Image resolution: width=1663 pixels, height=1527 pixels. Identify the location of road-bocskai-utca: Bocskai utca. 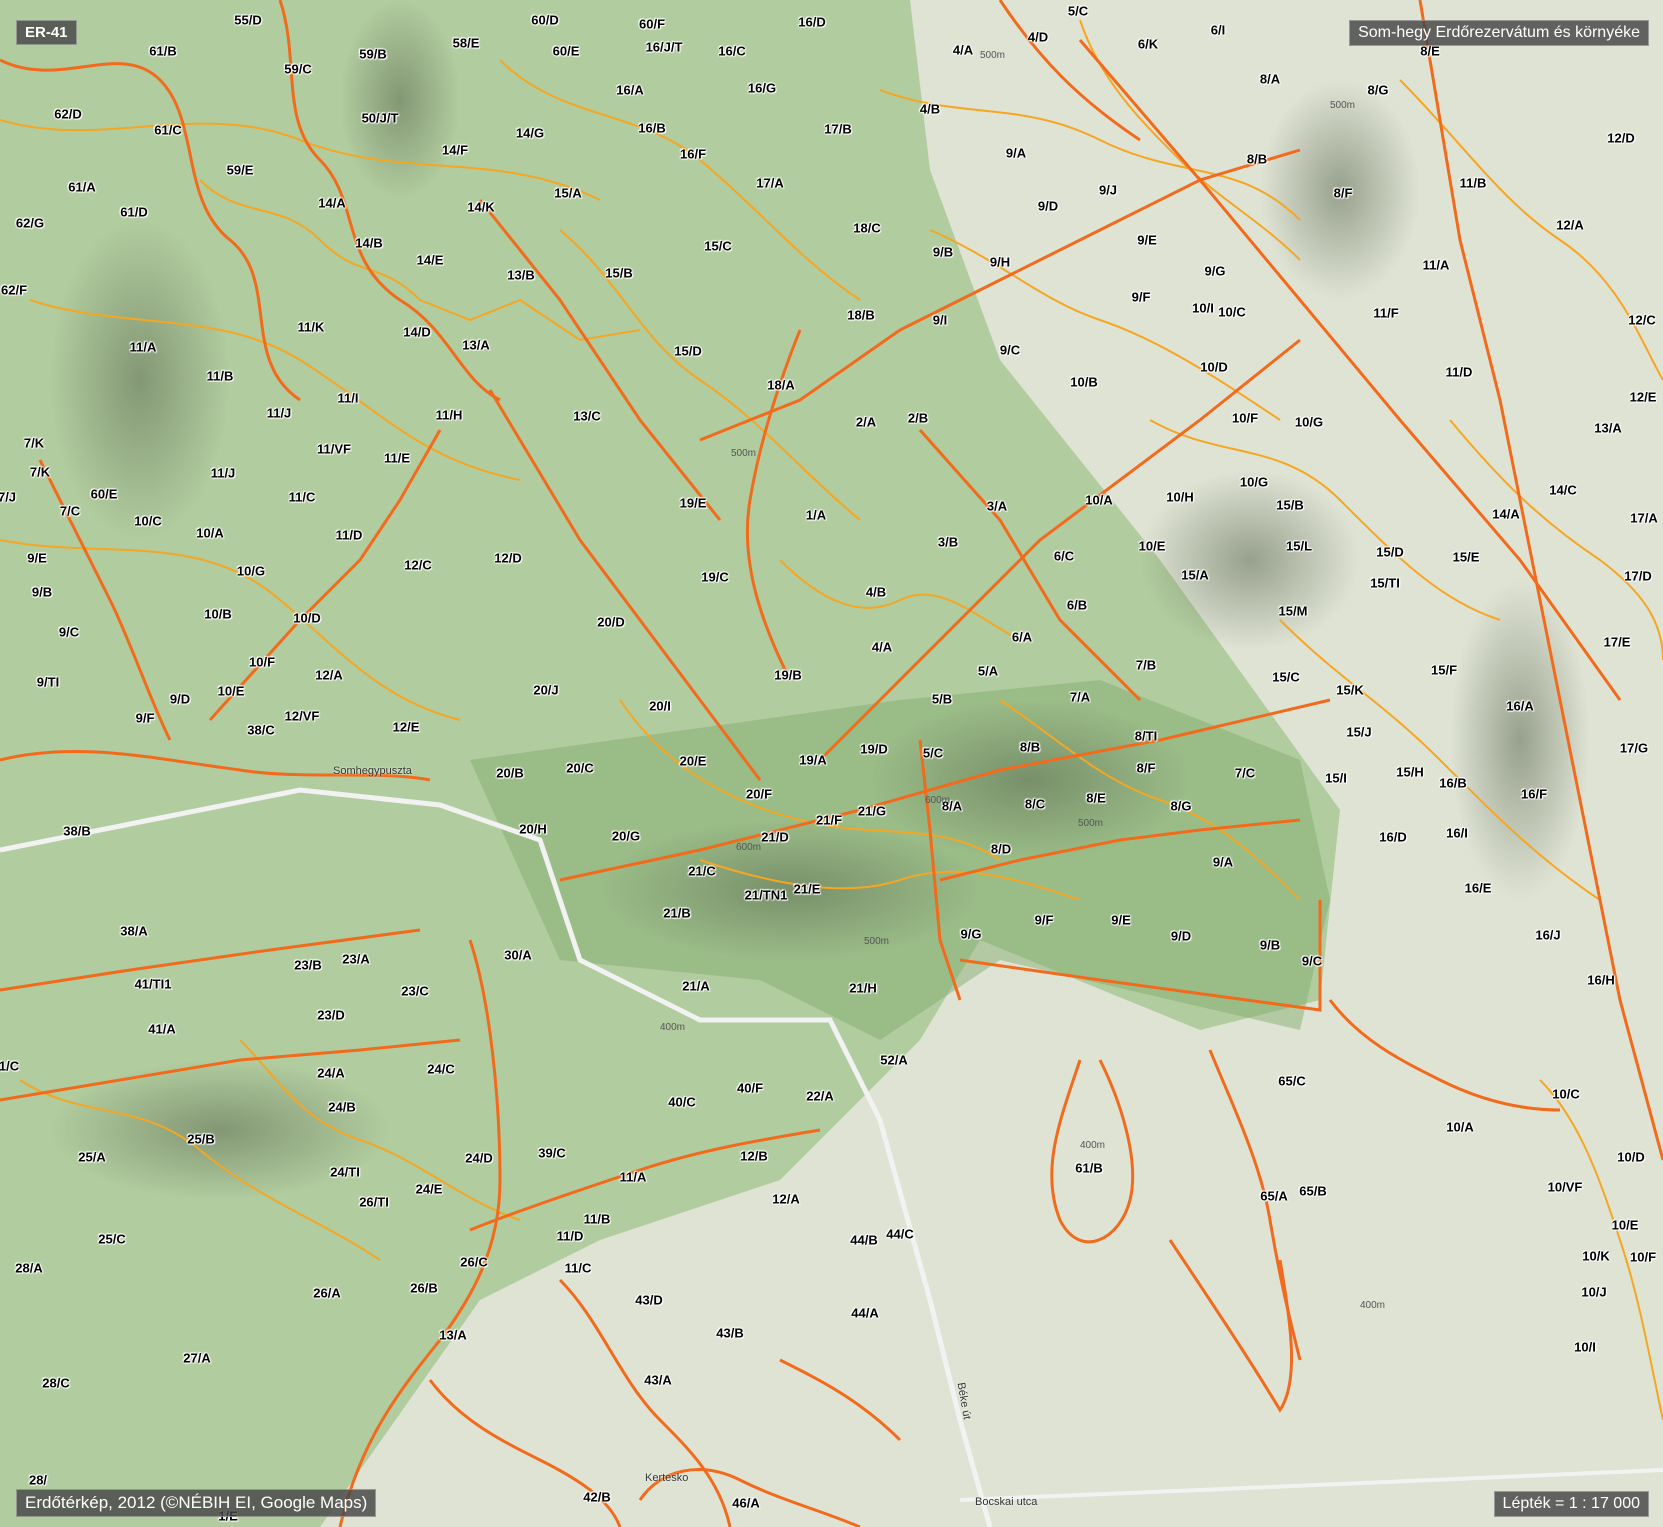
(1006, 1502).